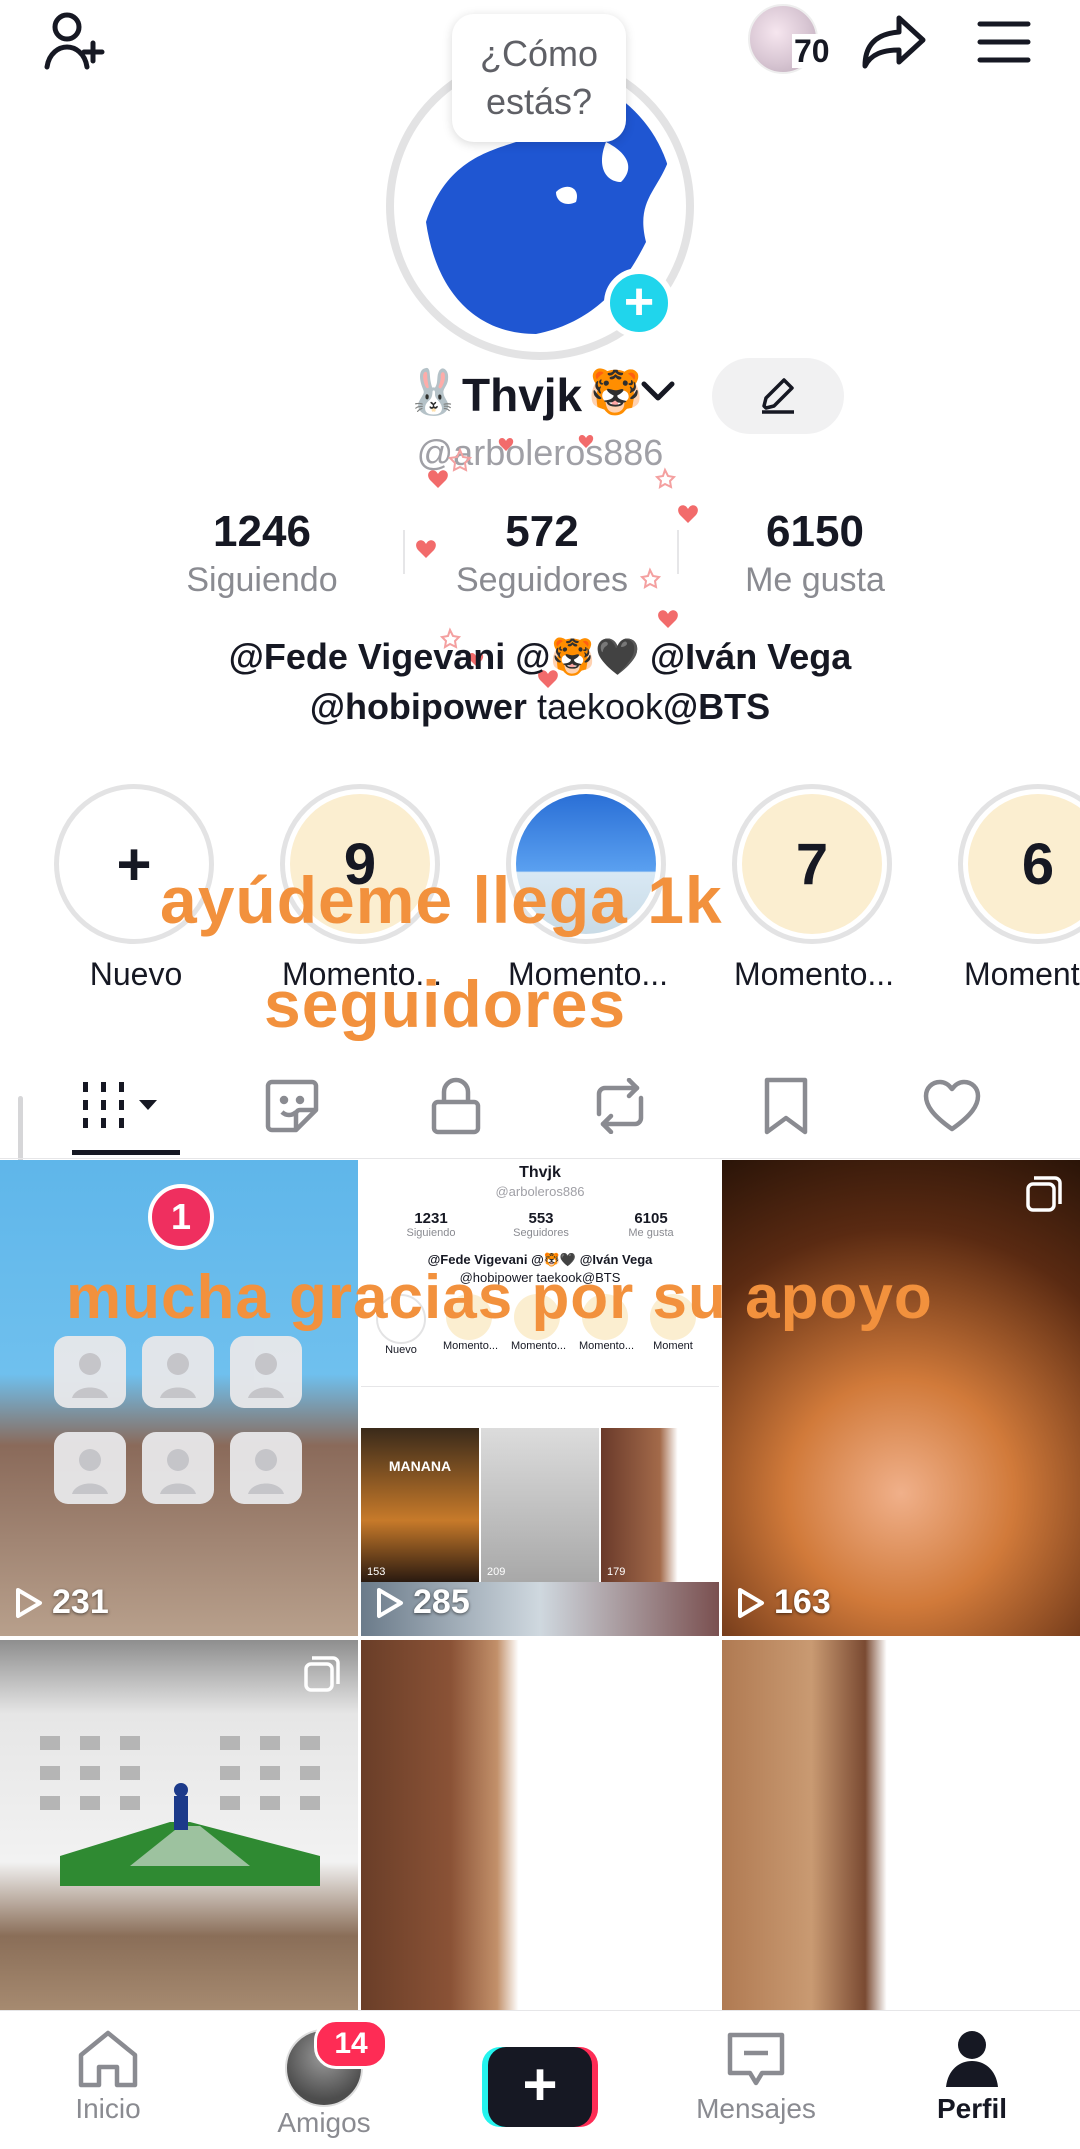 Image resolution: width=1080 pixels, height=2149 pixels. Describe the element at coordinates (790, 39) in the screenshot. I see `profile-views-badge: 70` at that location.